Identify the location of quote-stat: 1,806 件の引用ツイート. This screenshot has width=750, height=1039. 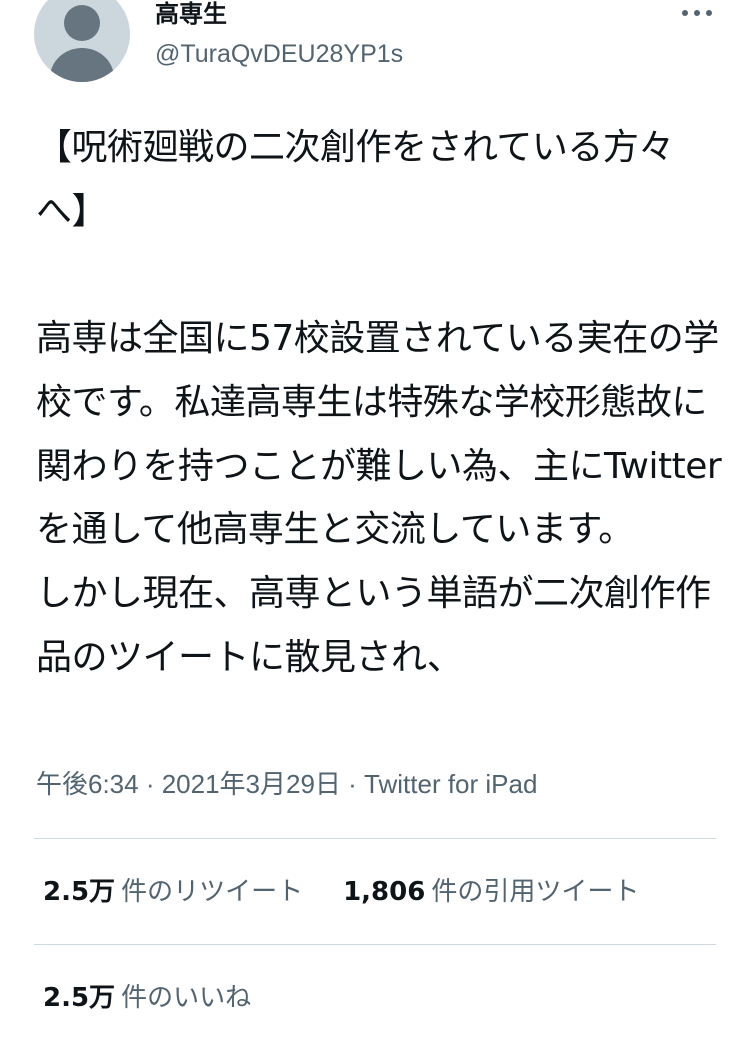
(491, 892).